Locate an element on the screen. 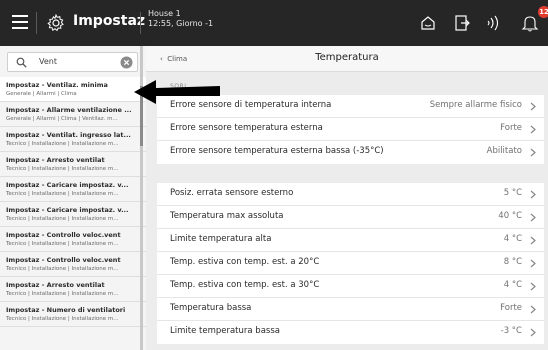 Image resolution: width=548 pixels, height=350 pixels. arrow-pointer-icon is located at coordinates (177, 92).